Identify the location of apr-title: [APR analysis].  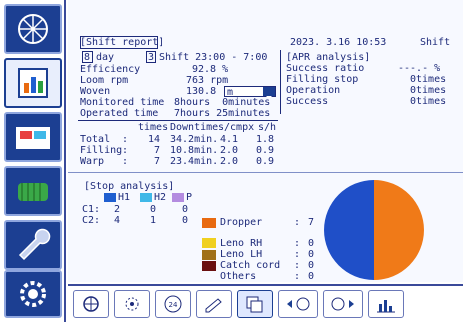
(328, 57).